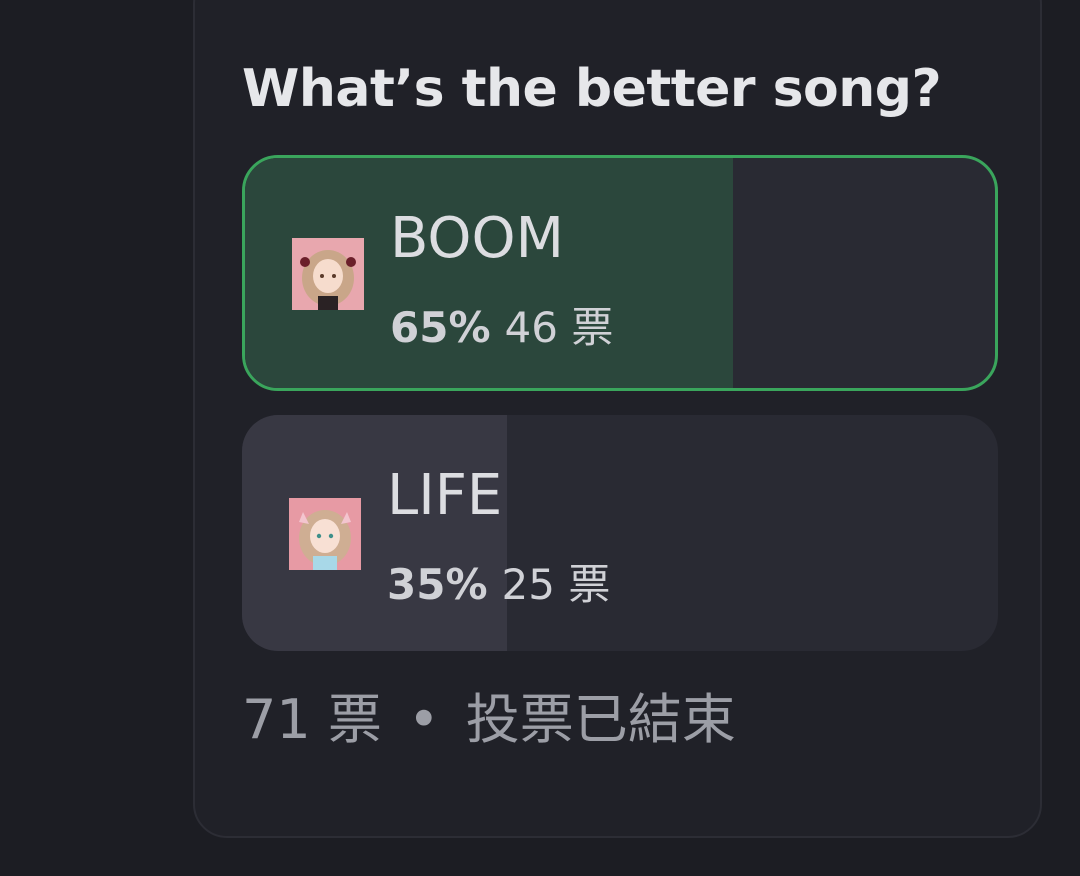 Image resolution: width=1080 pixels, height=876 pixels. Describe the element at coordinates (498, 581) in the screenshot. I see `option-stats: 35% 25 票` at that location.